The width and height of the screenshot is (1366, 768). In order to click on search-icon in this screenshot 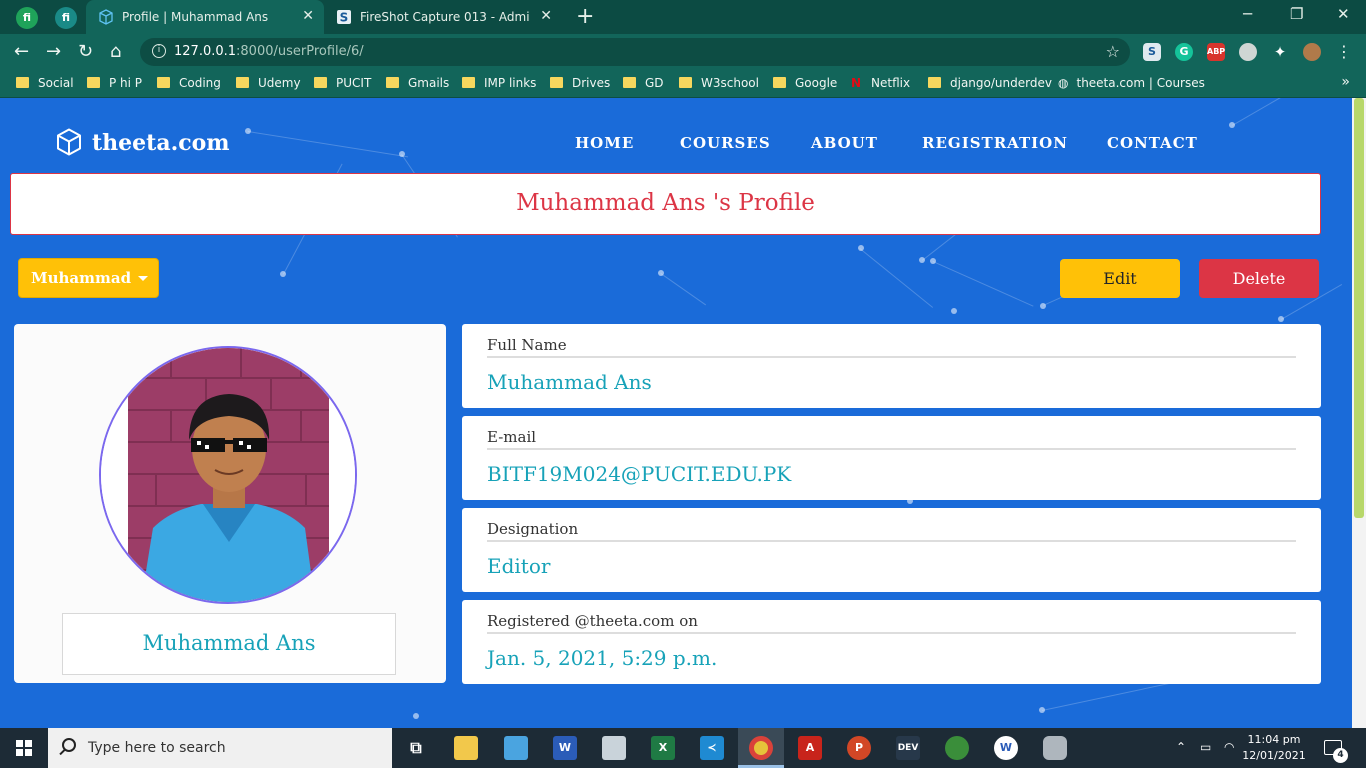, I will do `click(69, 745)`.